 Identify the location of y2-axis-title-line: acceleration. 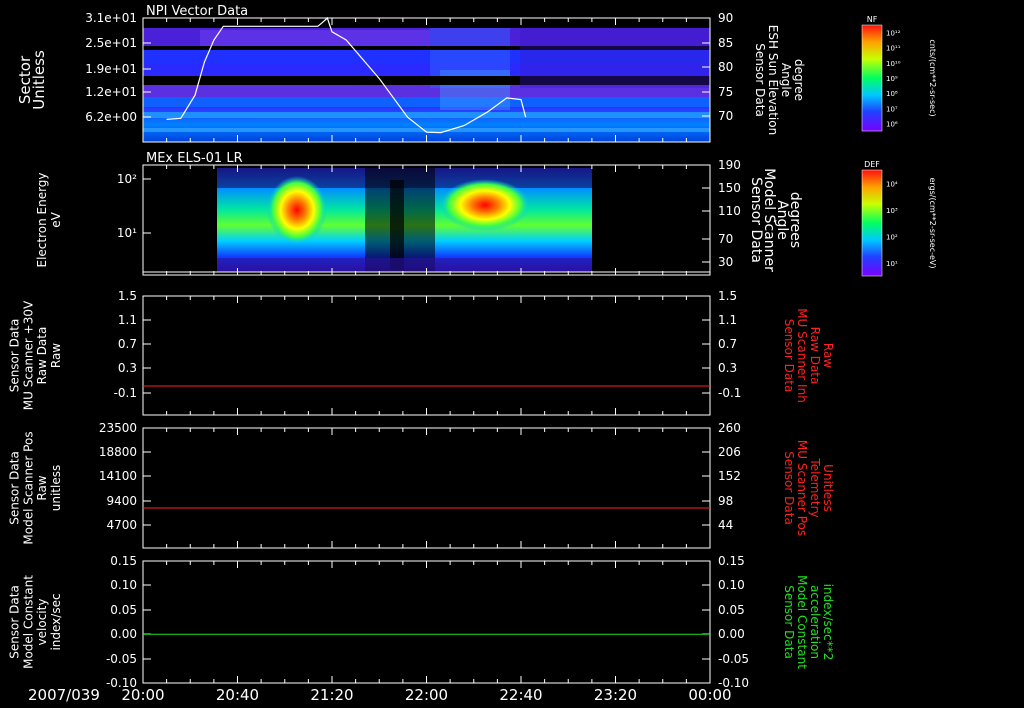
(815, 622).